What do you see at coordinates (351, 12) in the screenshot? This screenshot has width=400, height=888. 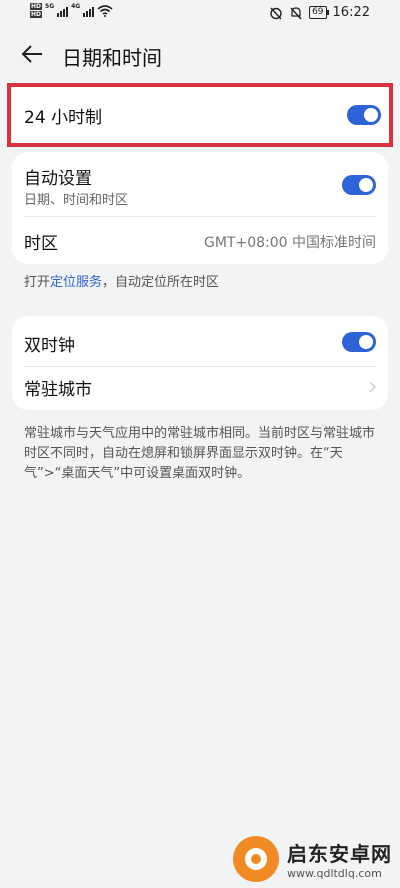 I see `clock: 16:22` at bounding box center [351, 12].